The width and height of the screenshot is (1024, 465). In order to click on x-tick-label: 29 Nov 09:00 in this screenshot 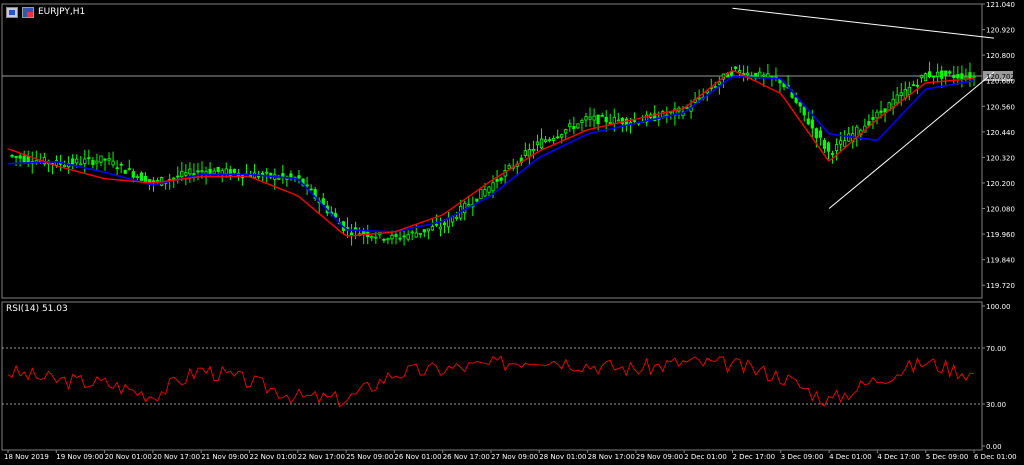, I will do `click(659, 457)`.